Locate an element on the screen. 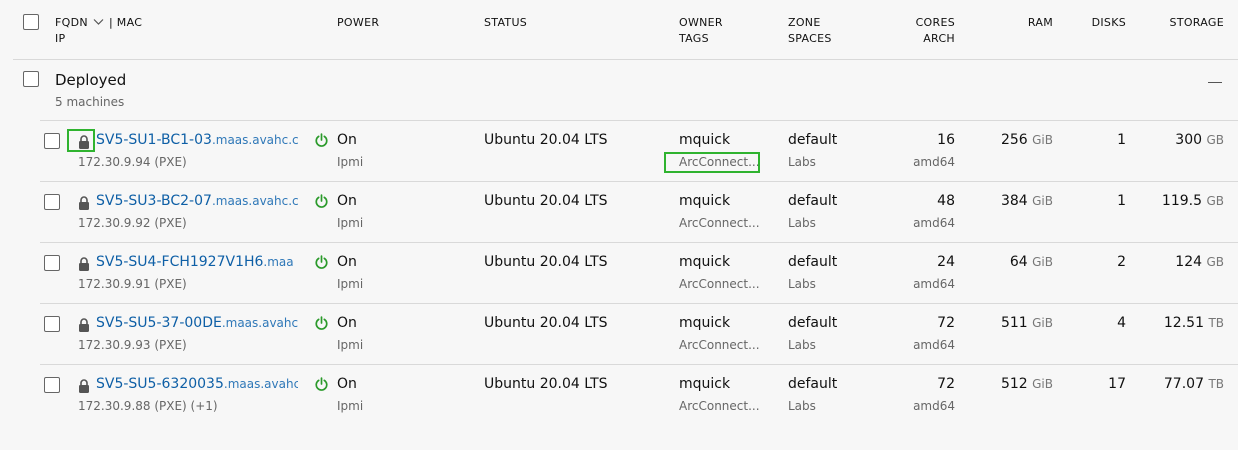  header-spaces: SPACES is located at coordinates (810, 38).